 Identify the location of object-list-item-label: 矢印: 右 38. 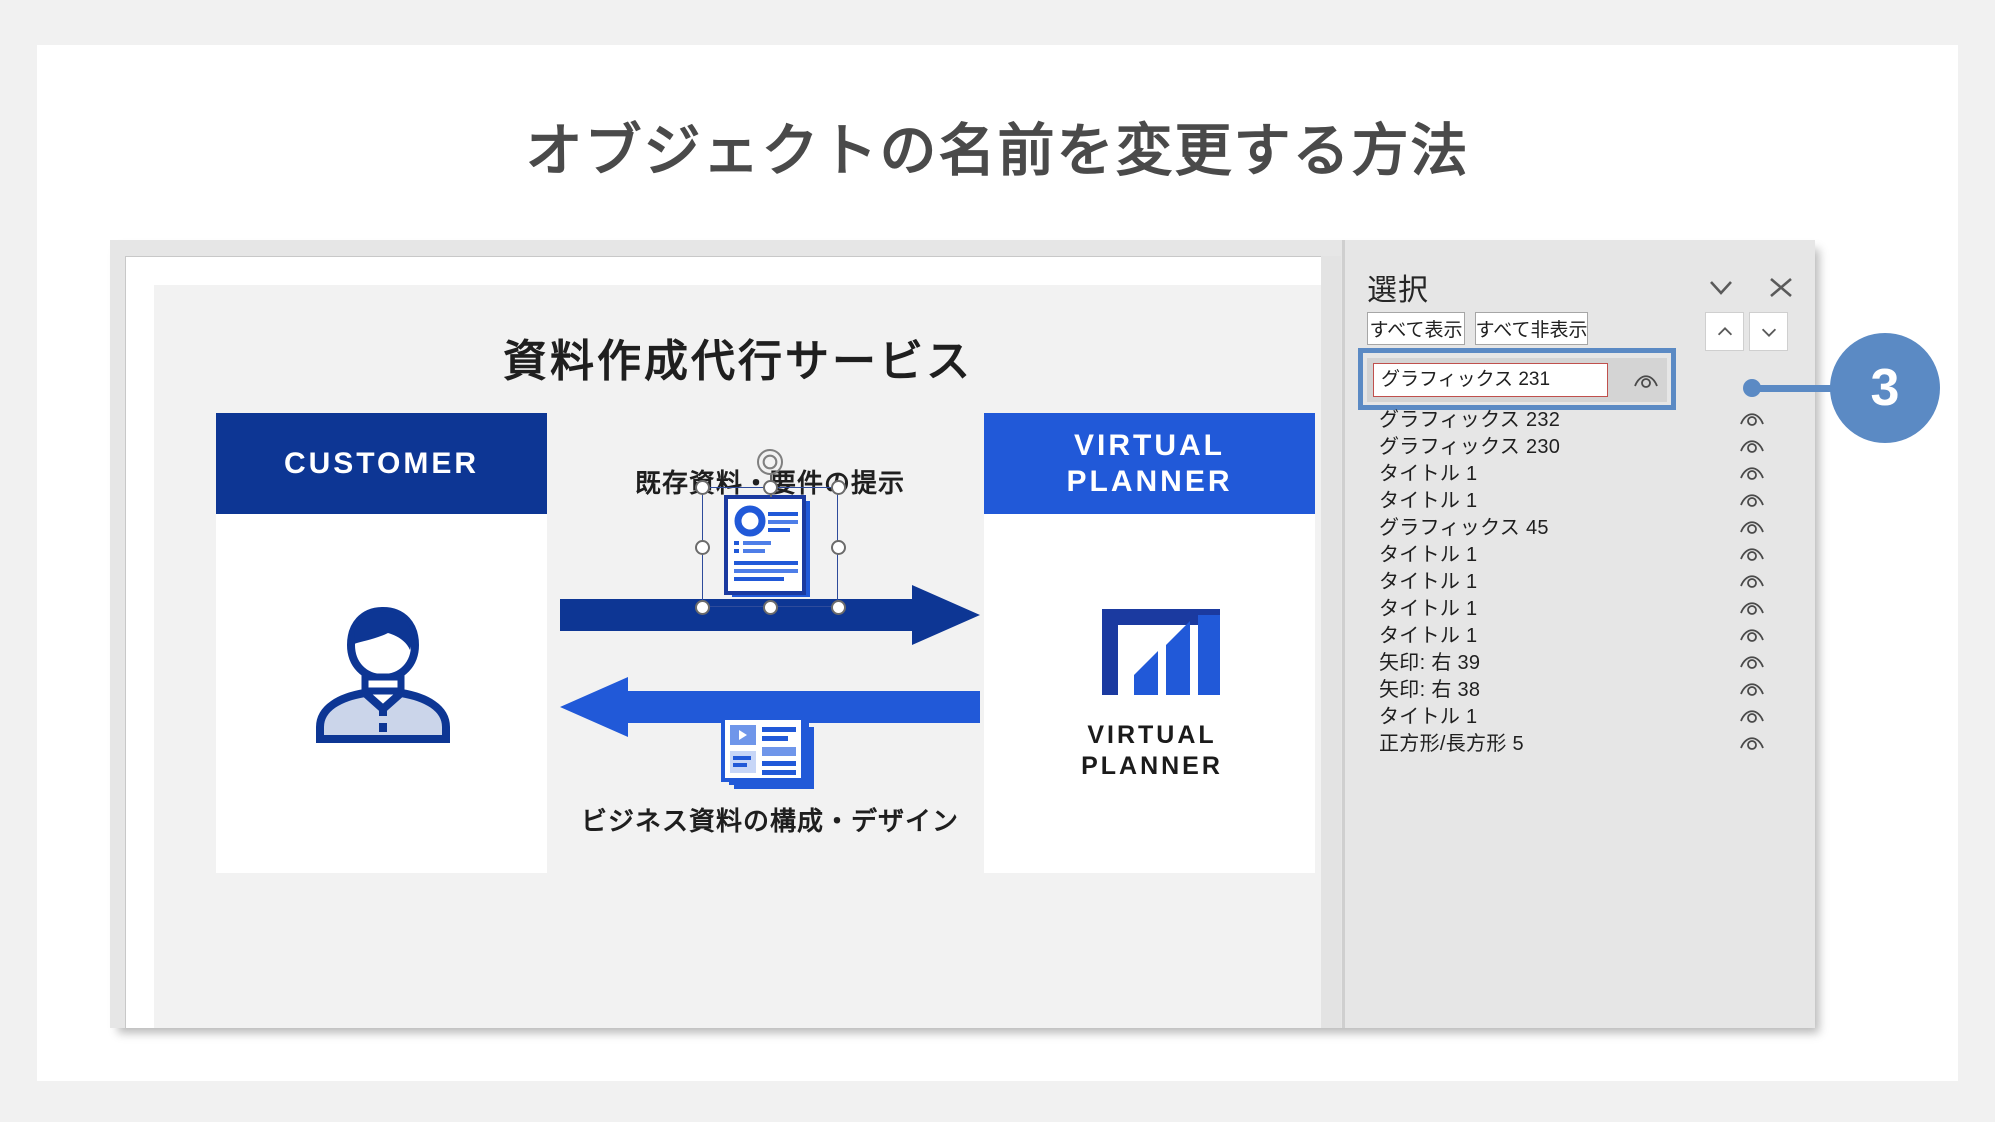
(1430, 690).